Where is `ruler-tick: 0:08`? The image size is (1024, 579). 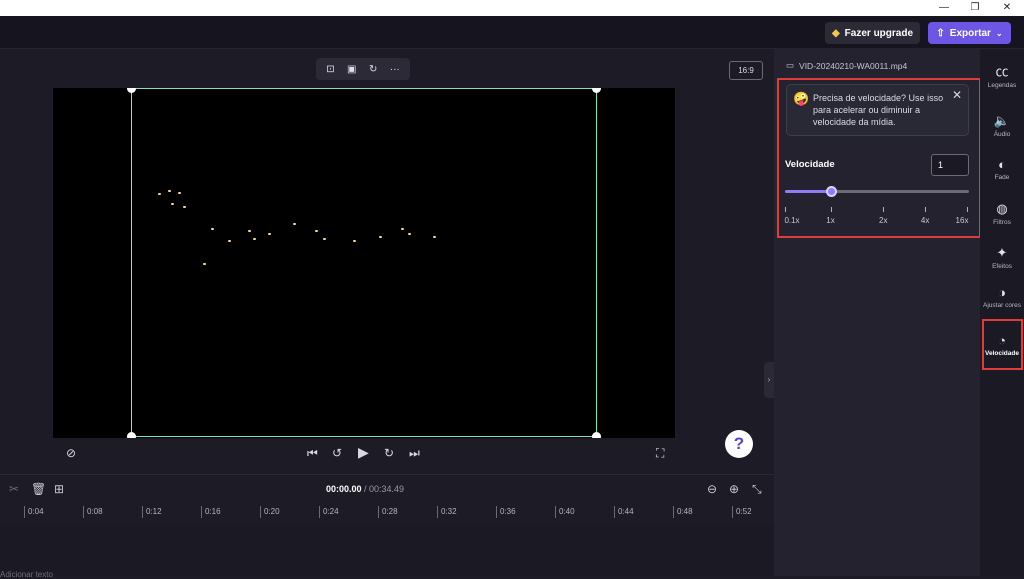
ruler-tick: 0:08 is located at coordinates (93, 512).